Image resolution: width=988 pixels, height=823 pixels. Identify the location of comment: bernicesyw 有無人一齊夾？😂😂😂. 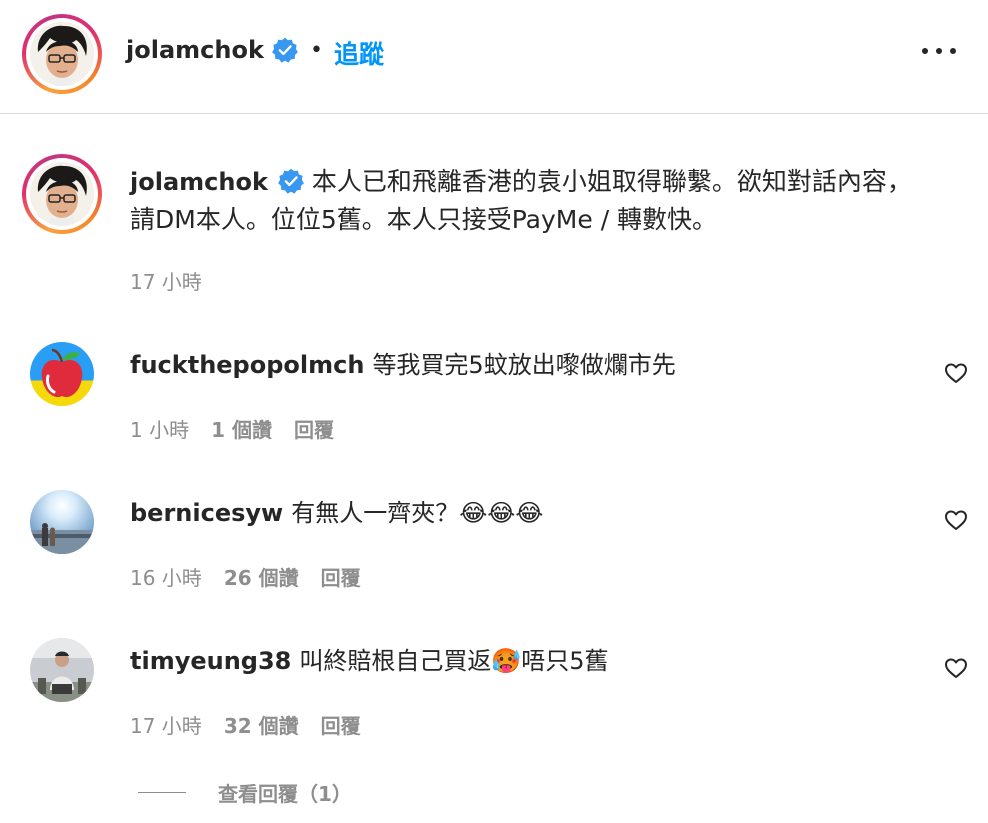
(336, 510).